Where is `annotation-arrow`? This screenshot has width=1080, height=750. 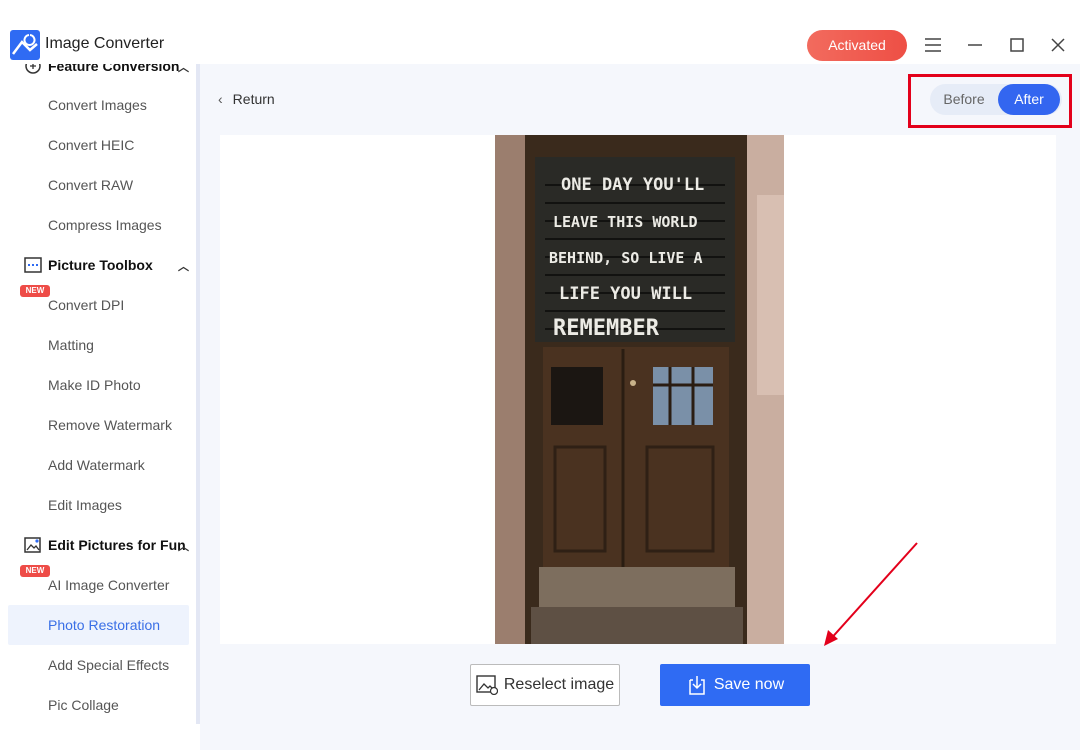
annotation-arrow is located at coordinates (871, 594).